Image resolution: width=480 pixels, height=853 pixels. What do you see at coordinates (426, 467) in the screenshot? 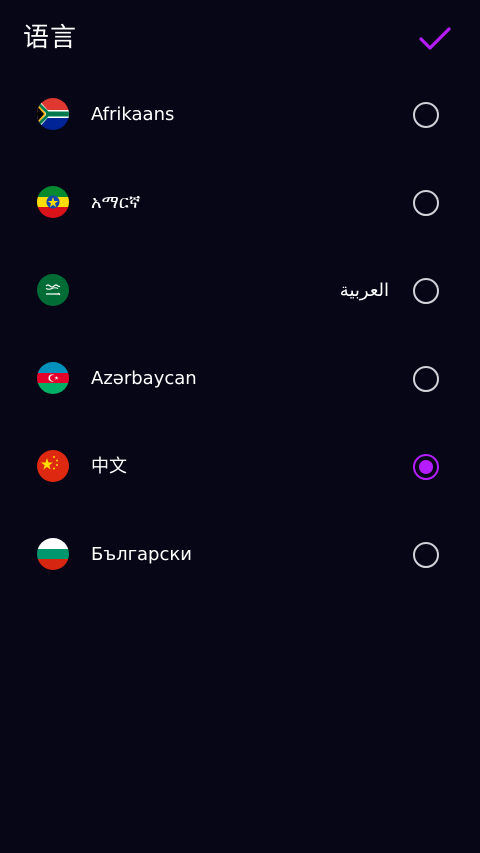
I see `language-radio-selected` at bounding box center [426, 467].